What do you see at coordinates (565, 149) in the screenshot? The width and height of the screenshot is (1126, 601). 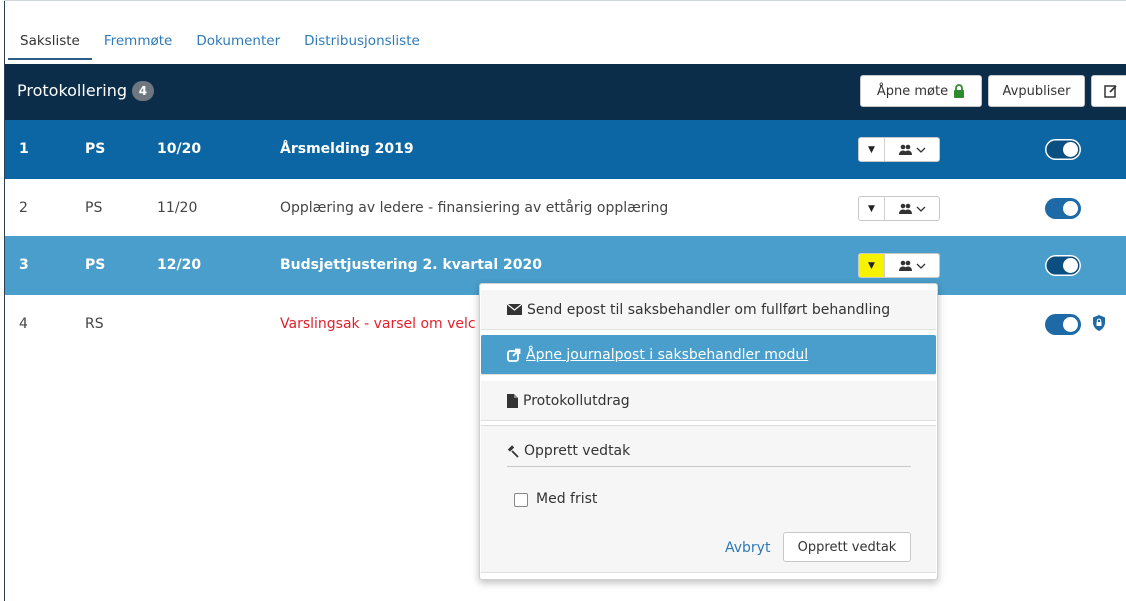 I see `table-row: 1 PS 10/20 Årsmelding 2019 ▼` at bounding box center [565, 149].